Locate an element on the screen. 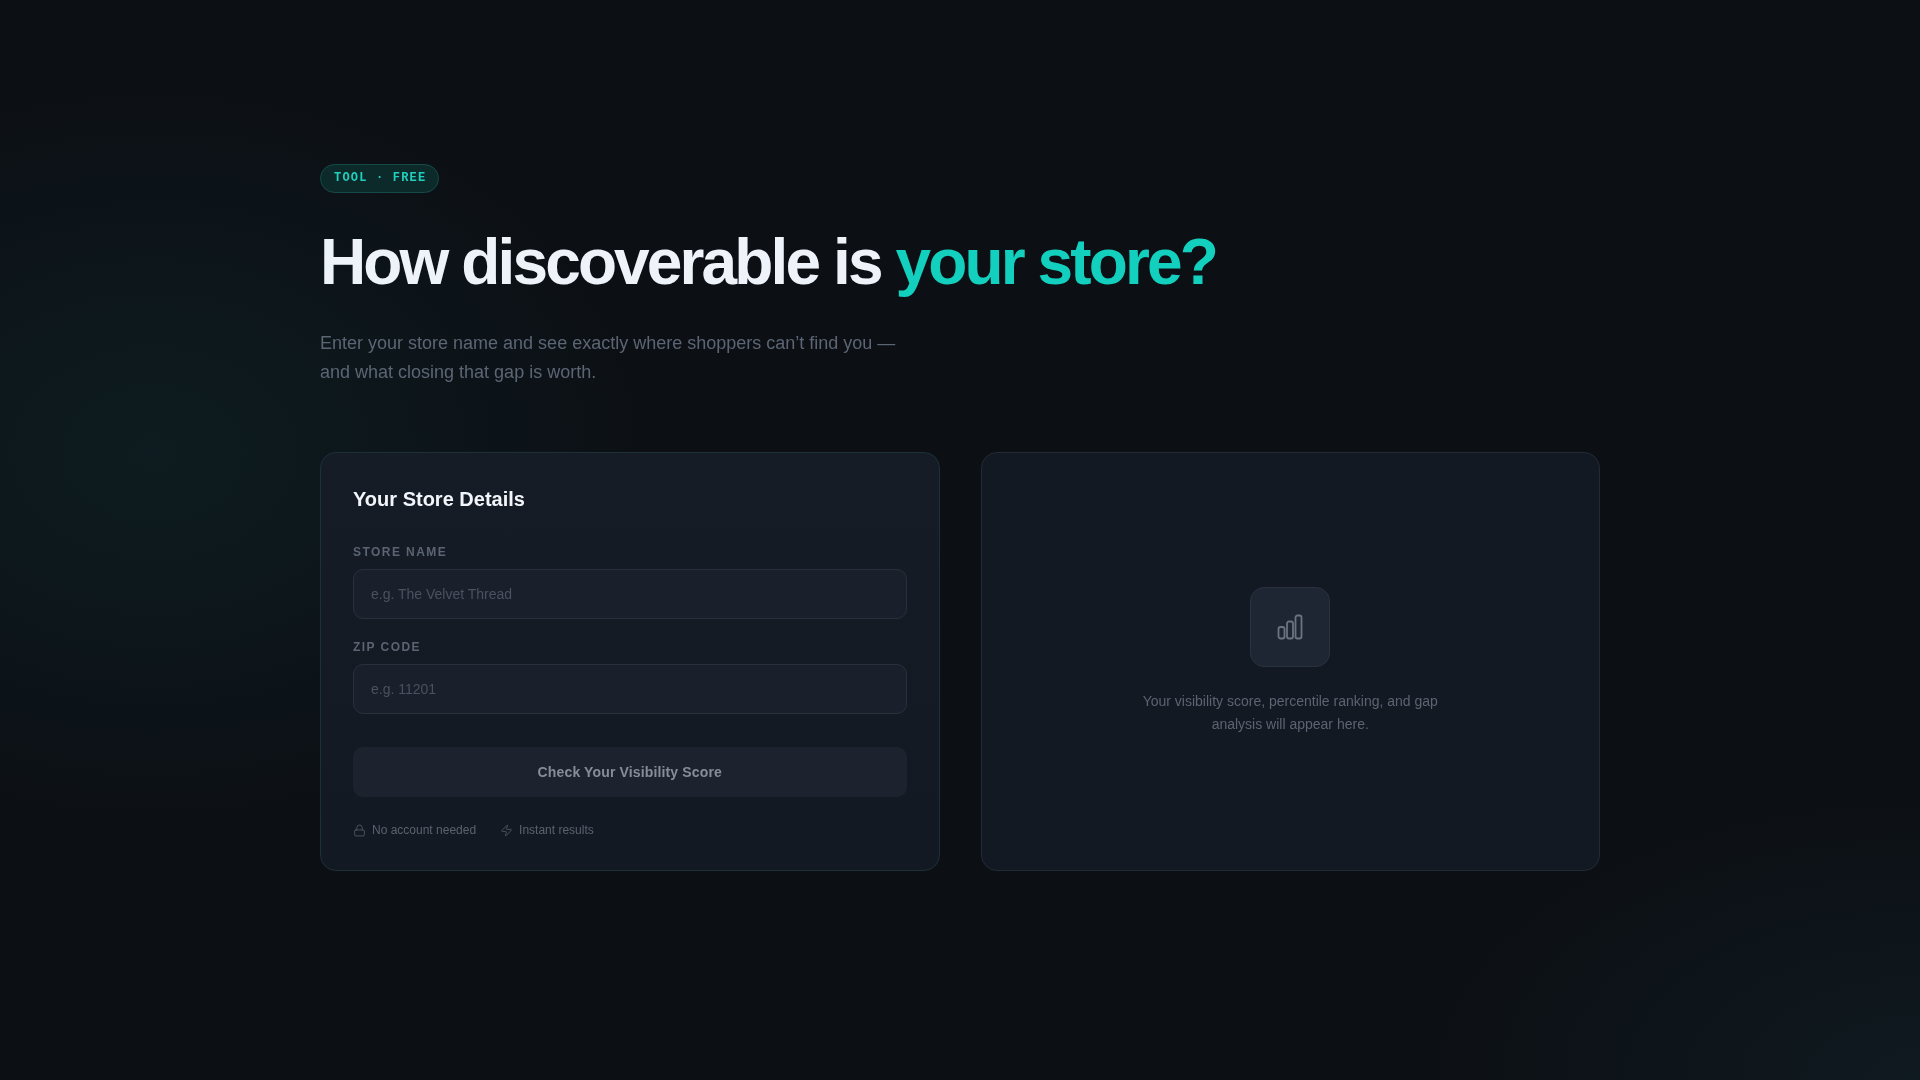  field-label: STORE NAME is located at coordinates (400, 552).